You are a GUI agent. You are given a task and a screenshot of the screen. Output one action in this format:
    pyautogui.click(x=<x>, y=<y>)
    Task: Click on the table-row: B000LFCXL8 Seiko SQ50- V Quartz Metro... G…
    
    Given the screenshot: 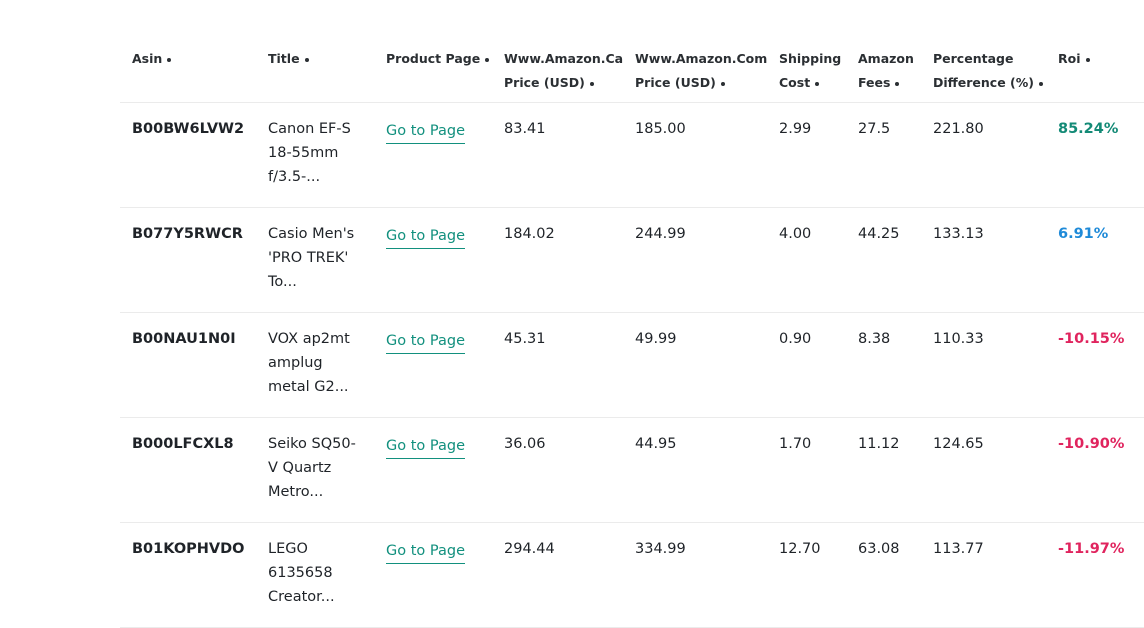 What is the action you would take?
    pyautogui.click(x=632, y=470)
    